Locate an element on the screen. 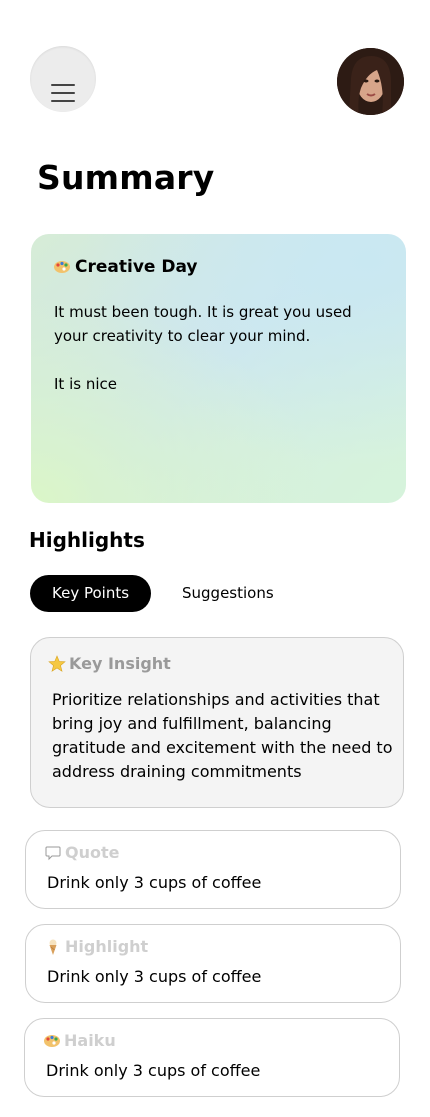 Image resolution: width=430 pixels, height=1117 pixels. star-icon is located at coordinates (57, 663).